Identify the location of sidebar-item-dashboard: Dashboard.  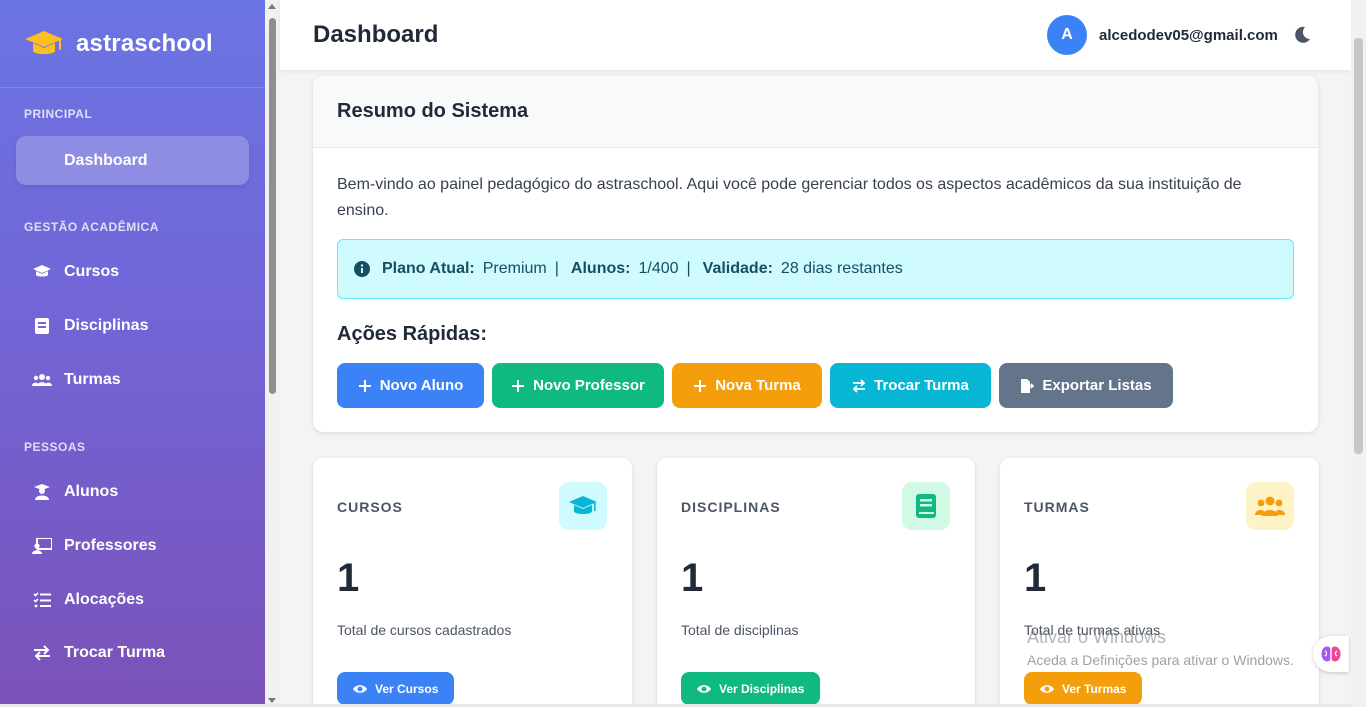
(132, 160).